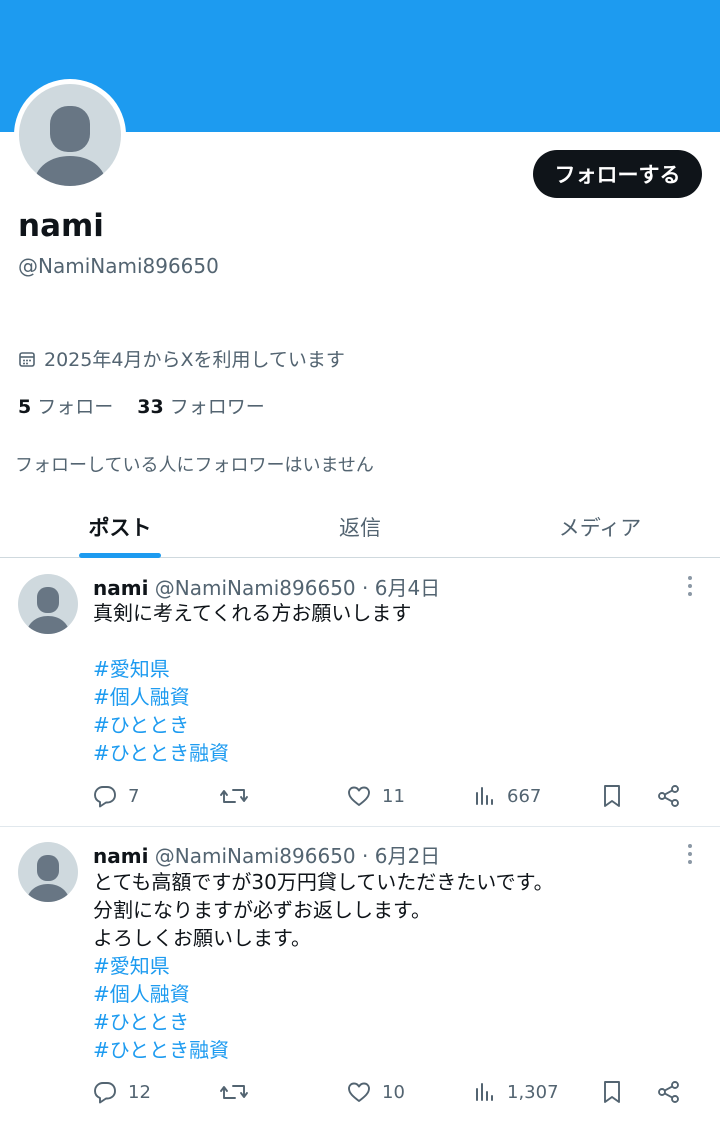  I want to click on joined-text: 2025年4月からXを利用しています, so click(194, 360).